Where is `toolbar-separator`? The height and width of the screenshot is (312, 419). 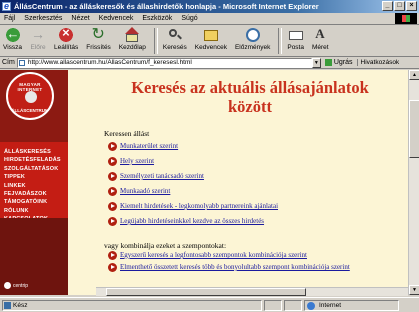 toolbar-separator is located at coordinates (280, 41).